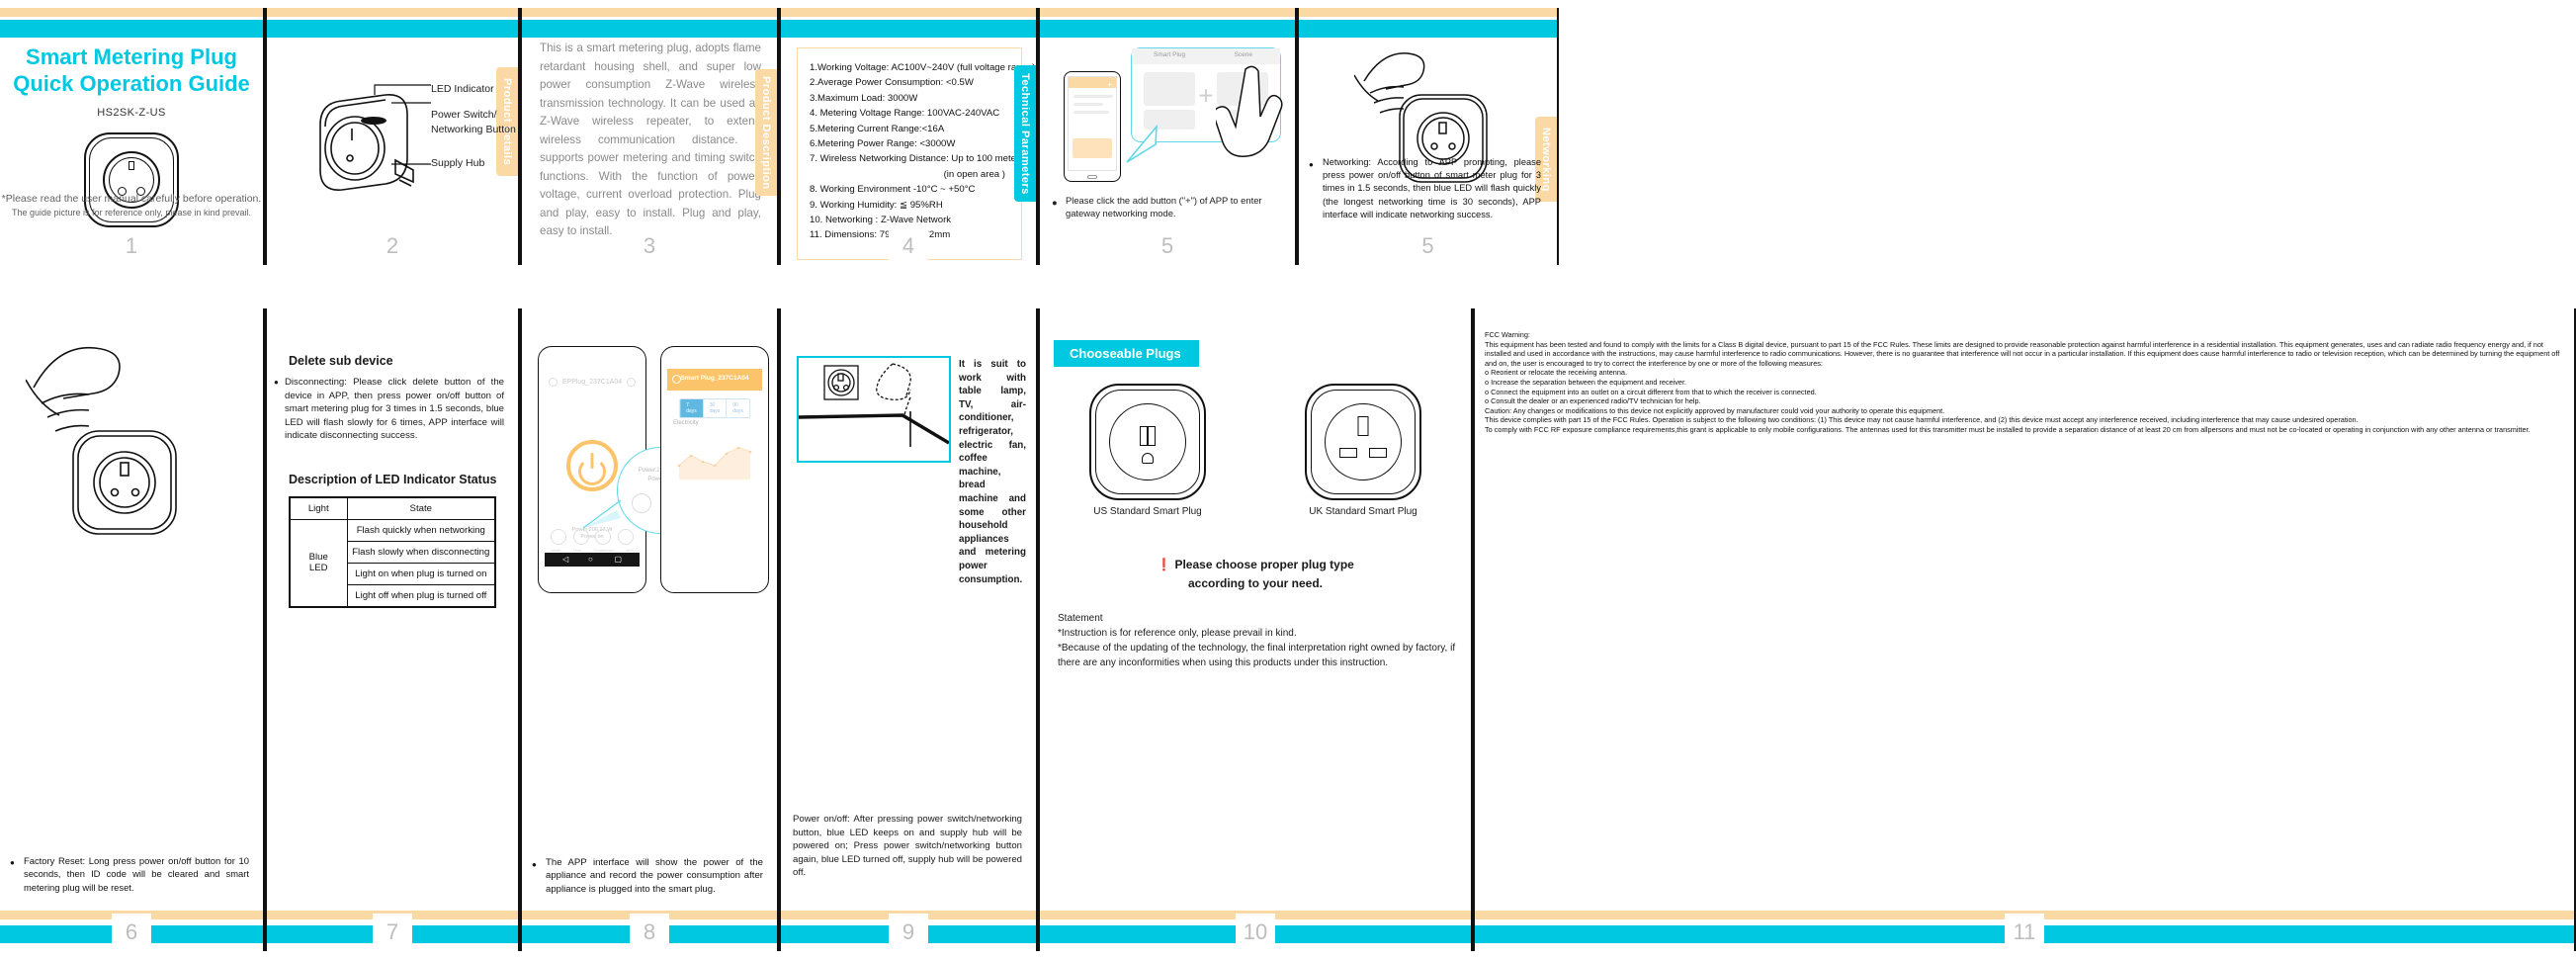 Image resolution: width=2576 pixels, height=961 pixels. What do you see at coordinates (393, 479) in the screenshot?
I see `led-status-heading: Description of LED Indicator Status` at bounding box center [393, 479].